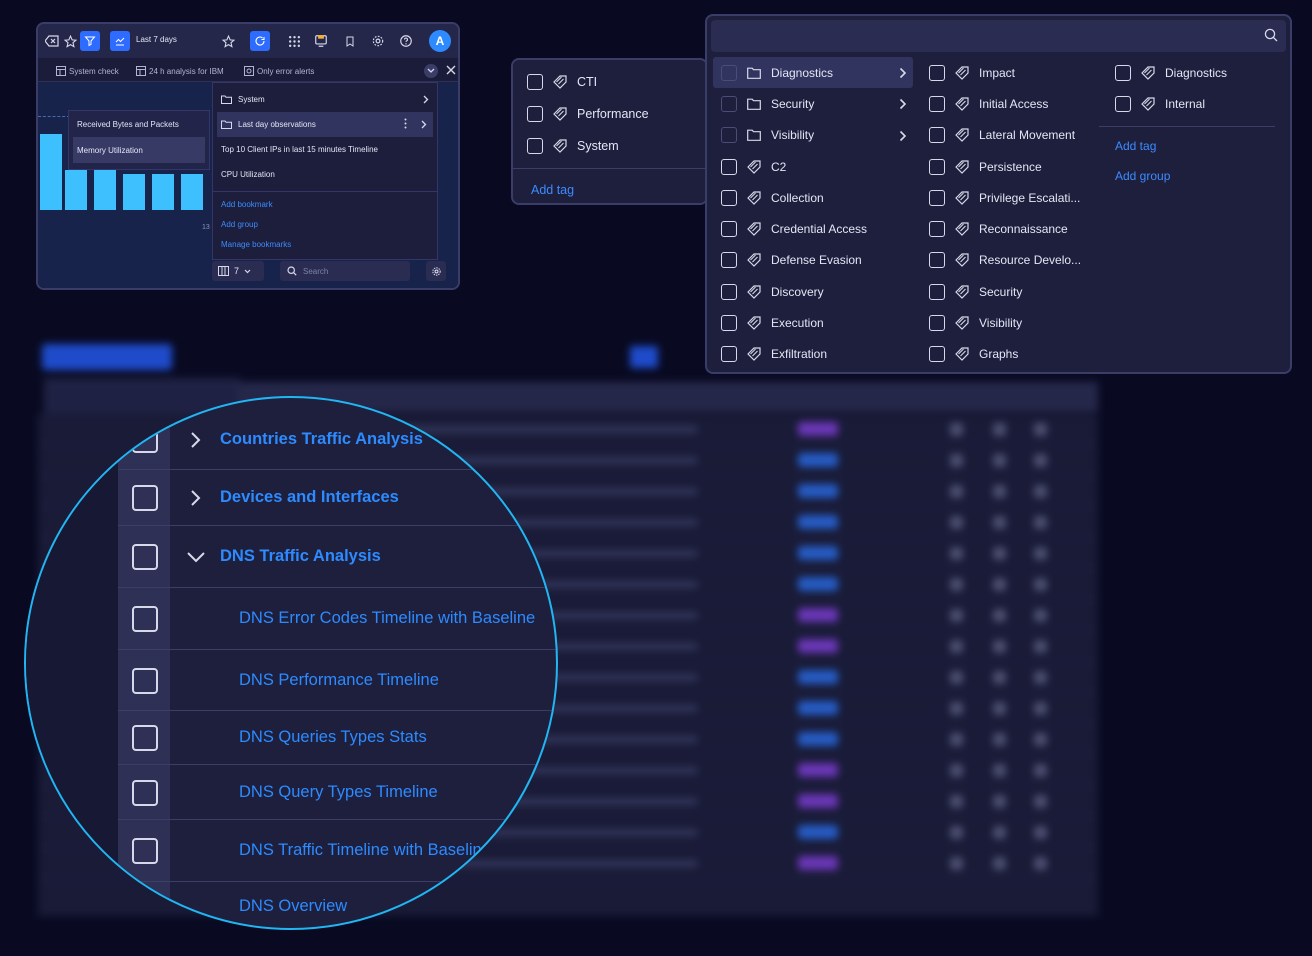  Describe the element at coordinates (325, 244) in the screenshot. I see `manage-bookmarks-link: Manage bookmarks` at that location.